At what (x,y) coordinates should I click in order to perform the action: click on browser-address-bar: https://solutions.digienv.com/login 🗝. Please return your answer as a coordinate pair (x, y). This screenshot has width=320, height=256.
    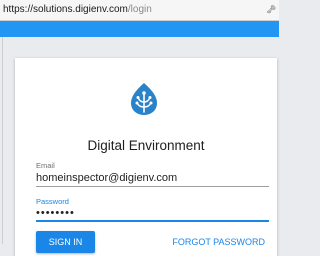
    Looking at the image, I should click on (139, 10).